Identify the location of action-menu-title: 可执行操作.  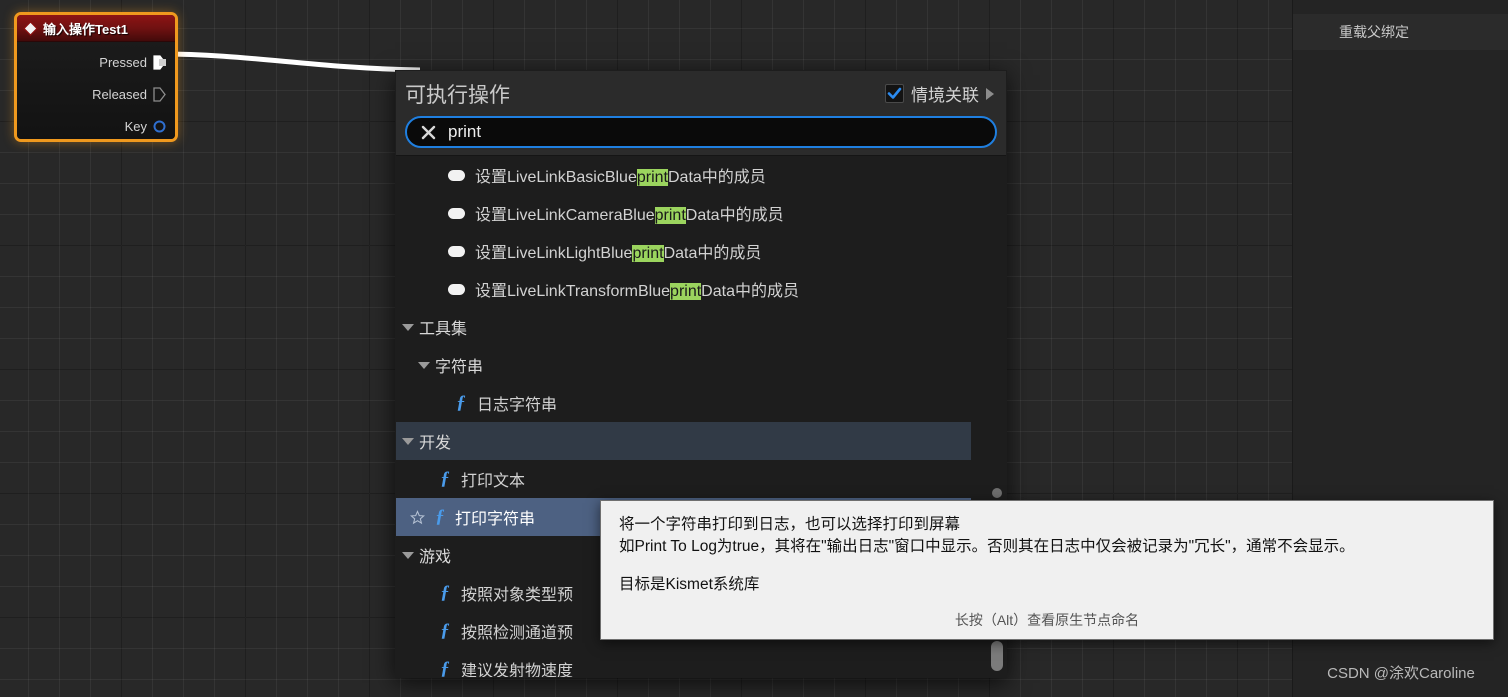
(457, 95).